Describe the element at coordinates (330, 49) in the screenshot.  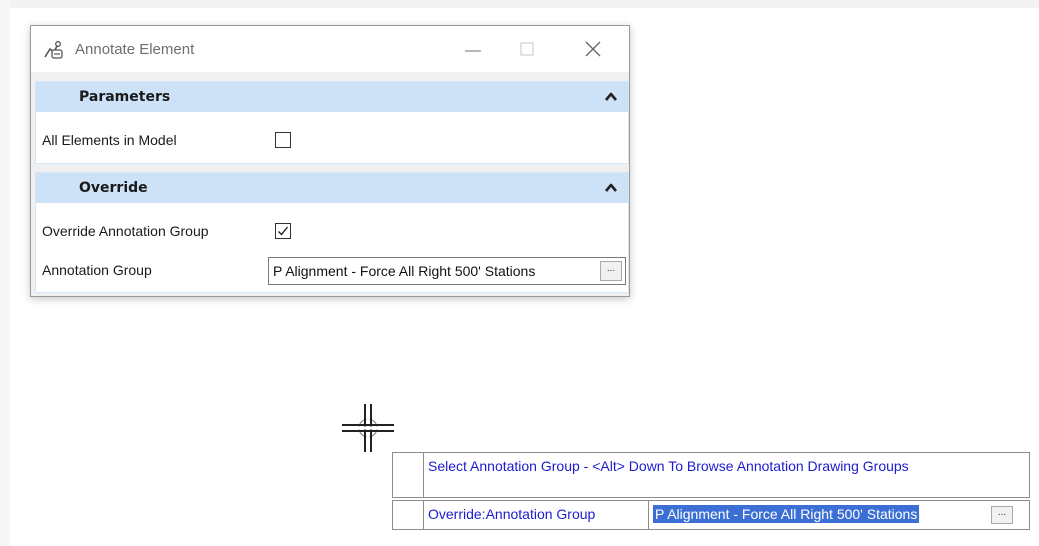
I see `title-bar: Annotate Element` at that location.